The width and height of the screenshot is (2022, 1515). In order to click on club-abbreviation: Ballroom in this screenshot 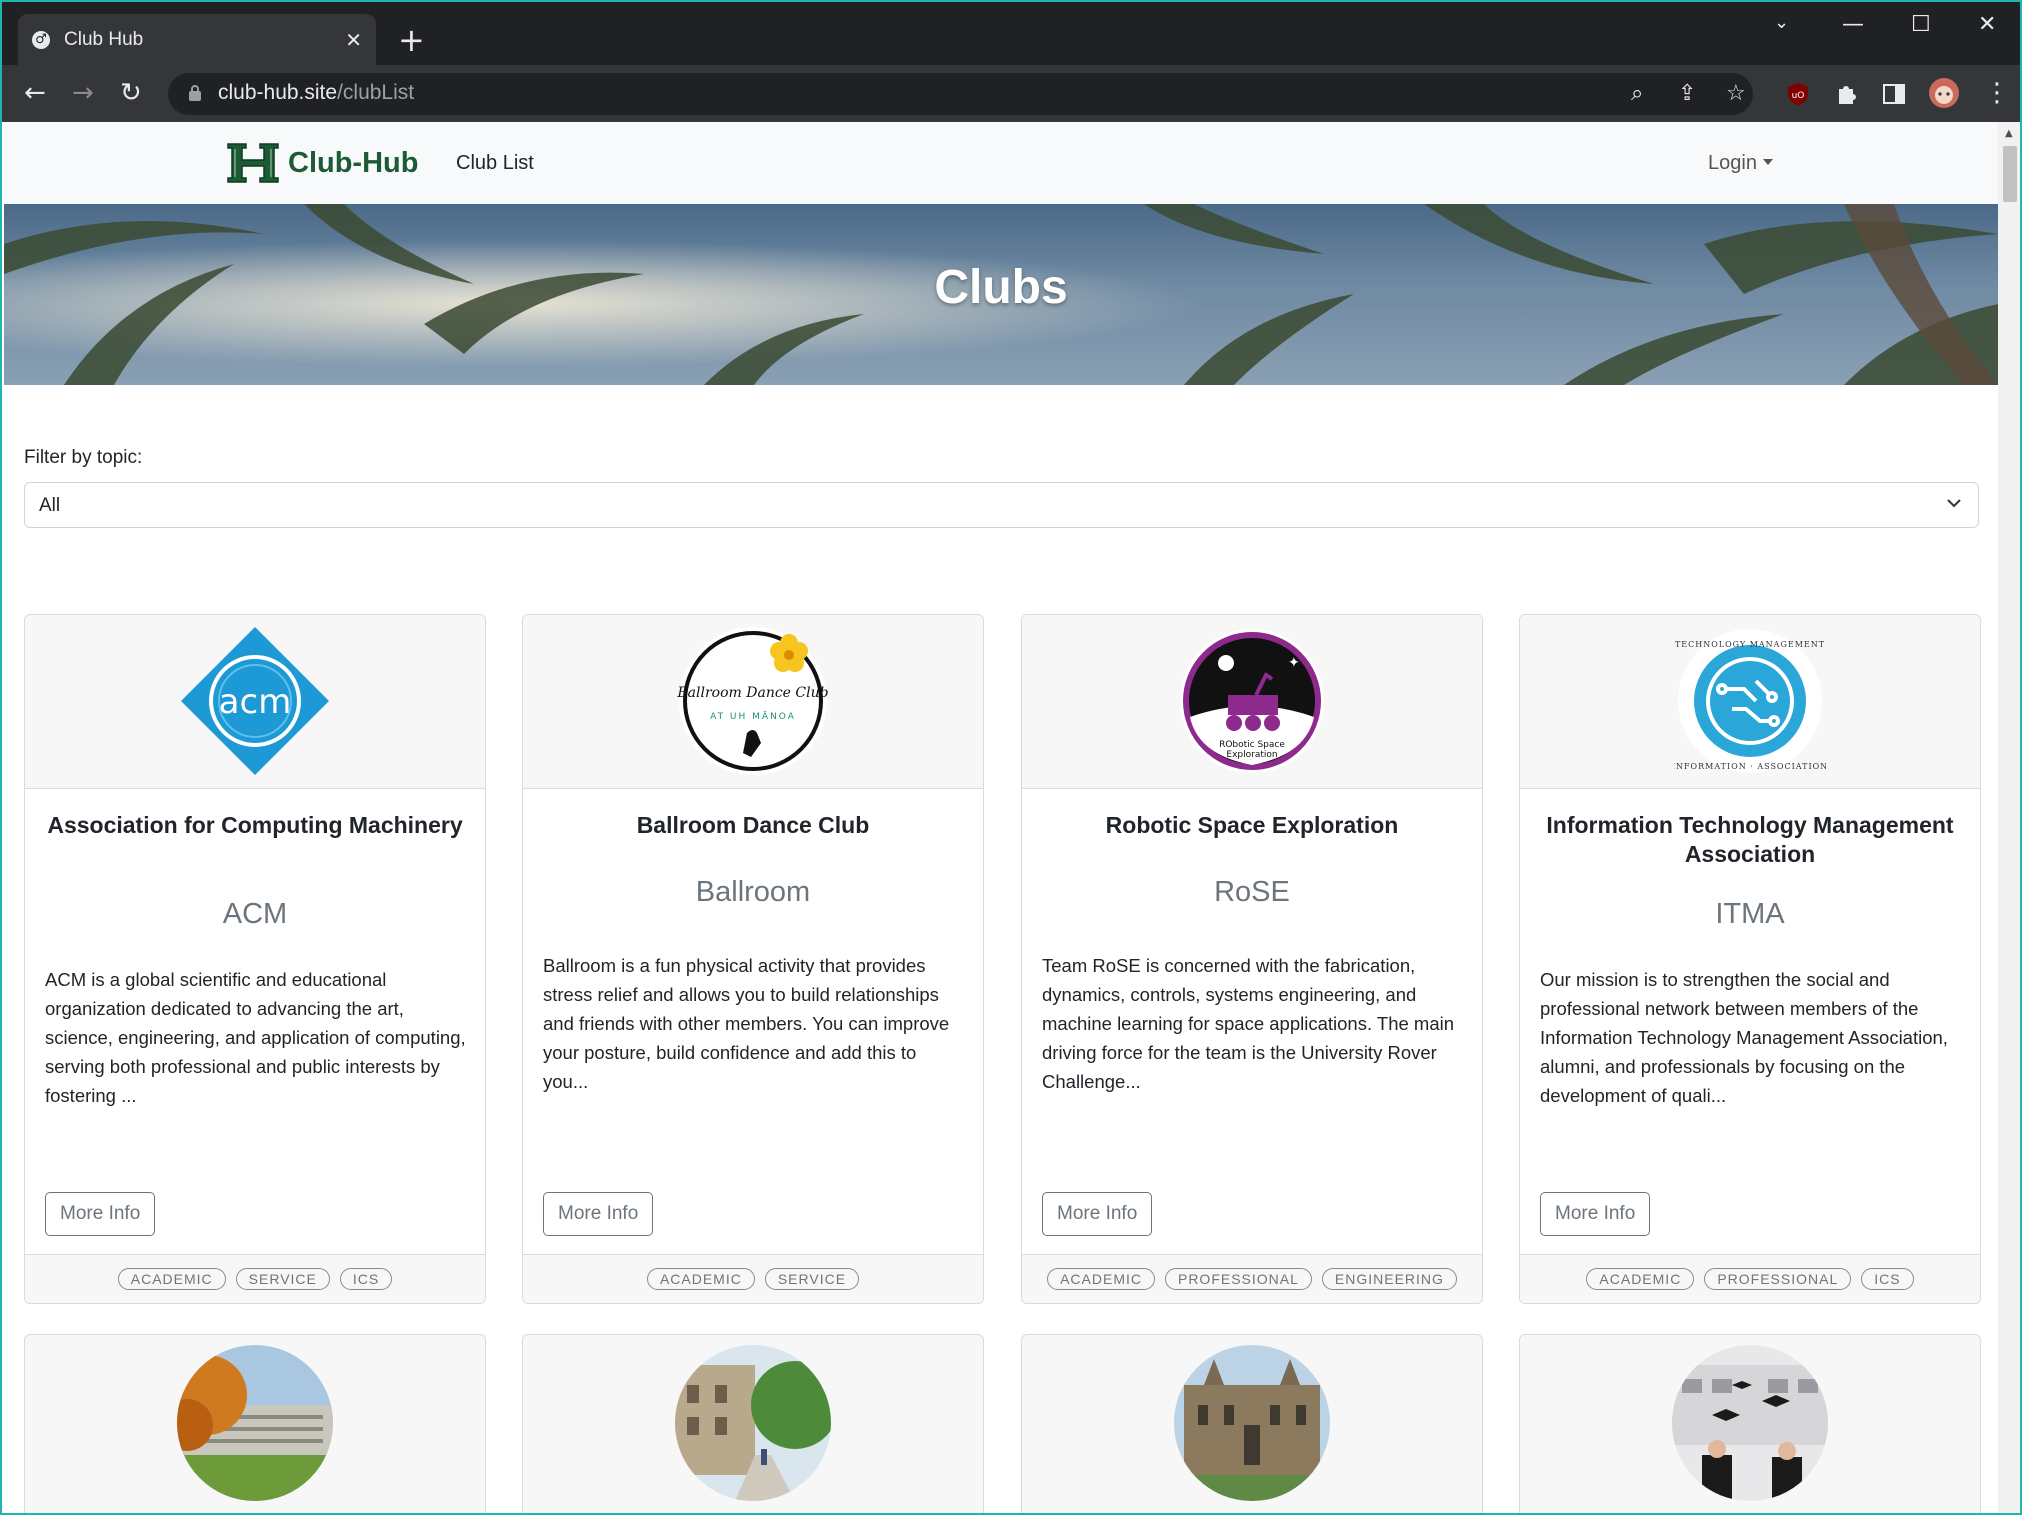, I will do `click(753, 892)`.